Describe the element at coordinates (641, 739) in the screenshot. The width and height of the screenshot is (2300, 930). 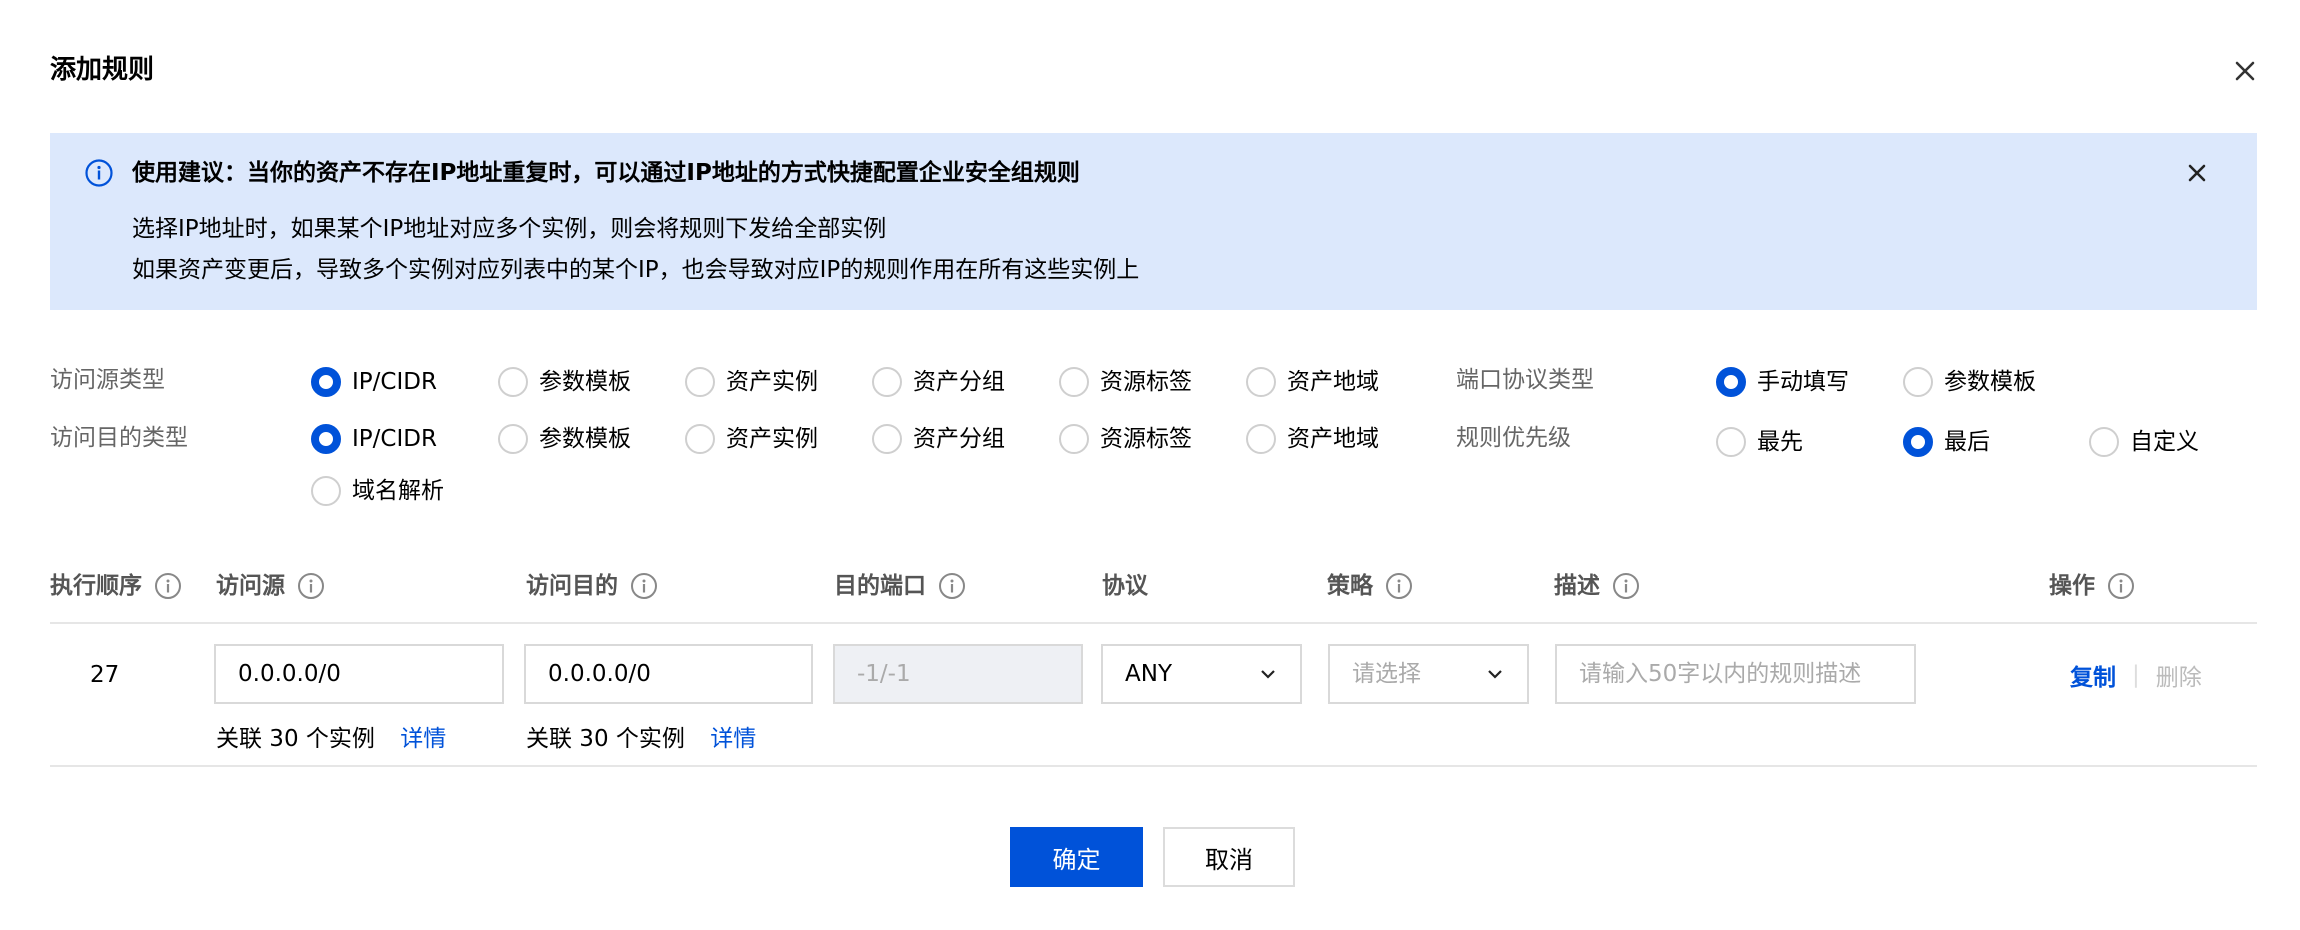
I see `dest-assoc: 关联 30 个实例 详情` at that location.